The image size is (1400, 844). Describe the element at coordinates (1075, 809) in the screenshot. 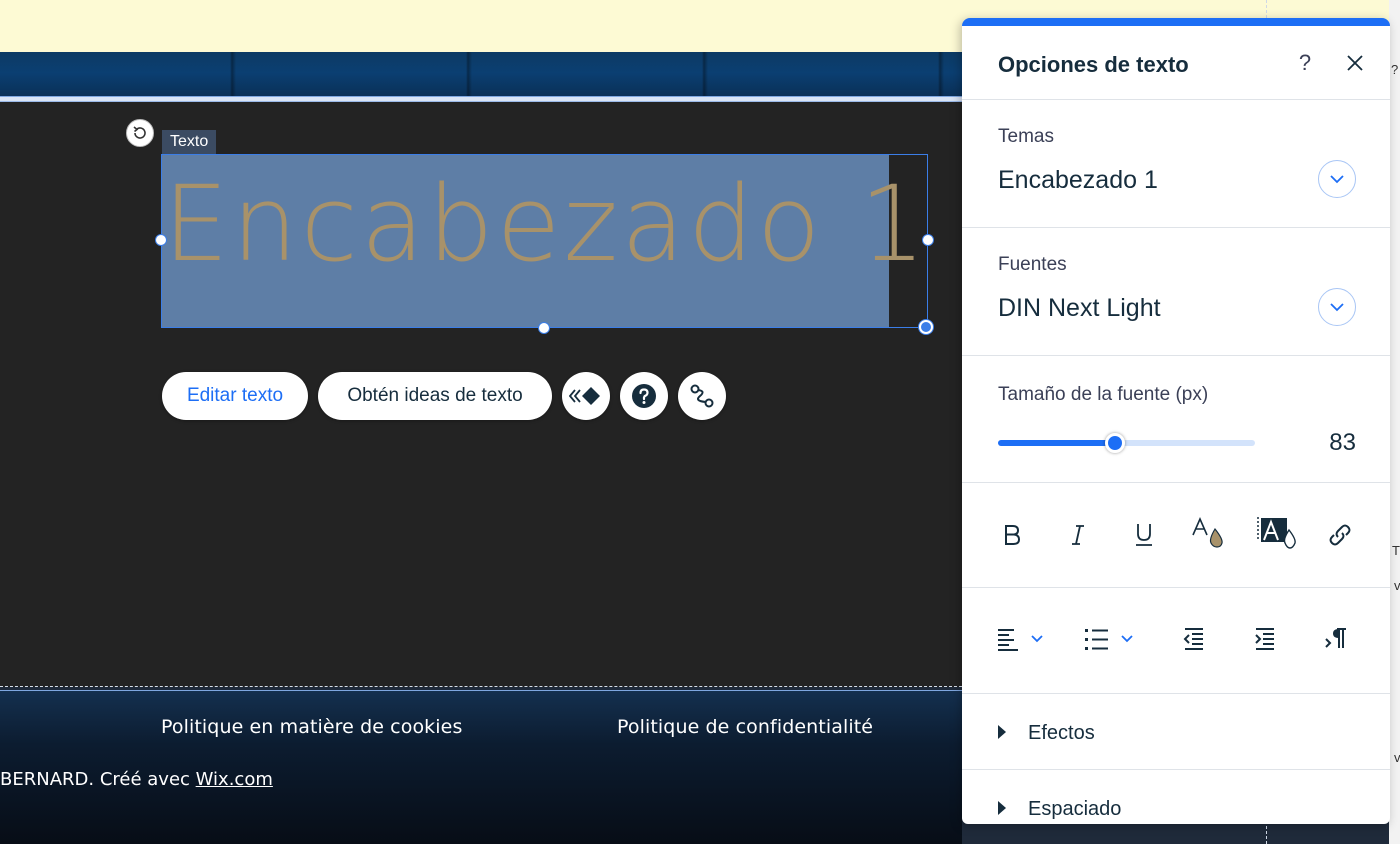

I see `spacing-label: Espaciado` at that location.